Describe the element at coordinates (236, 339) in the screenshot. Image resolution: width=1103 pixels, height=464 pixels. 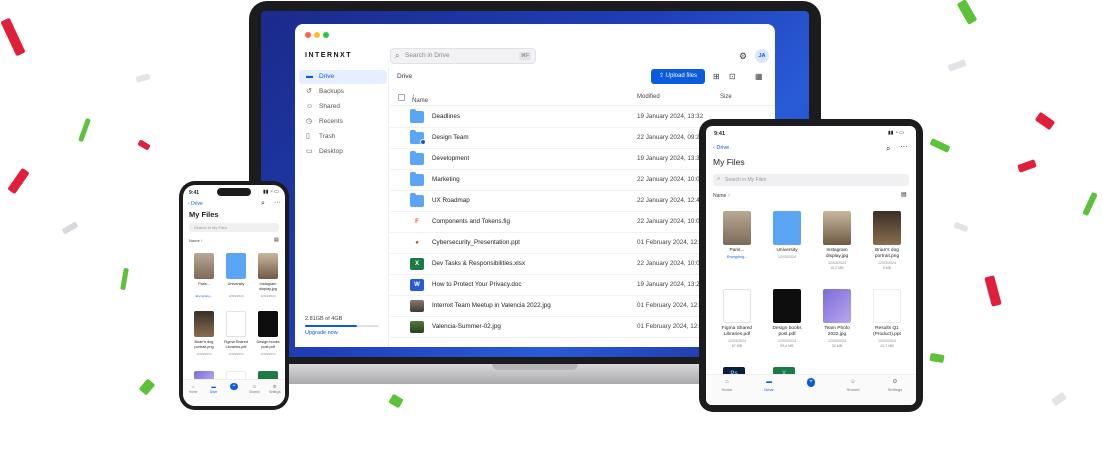
I see `file-tile: Figma Shared Libraries.pdf 12/03/2024` at that location.